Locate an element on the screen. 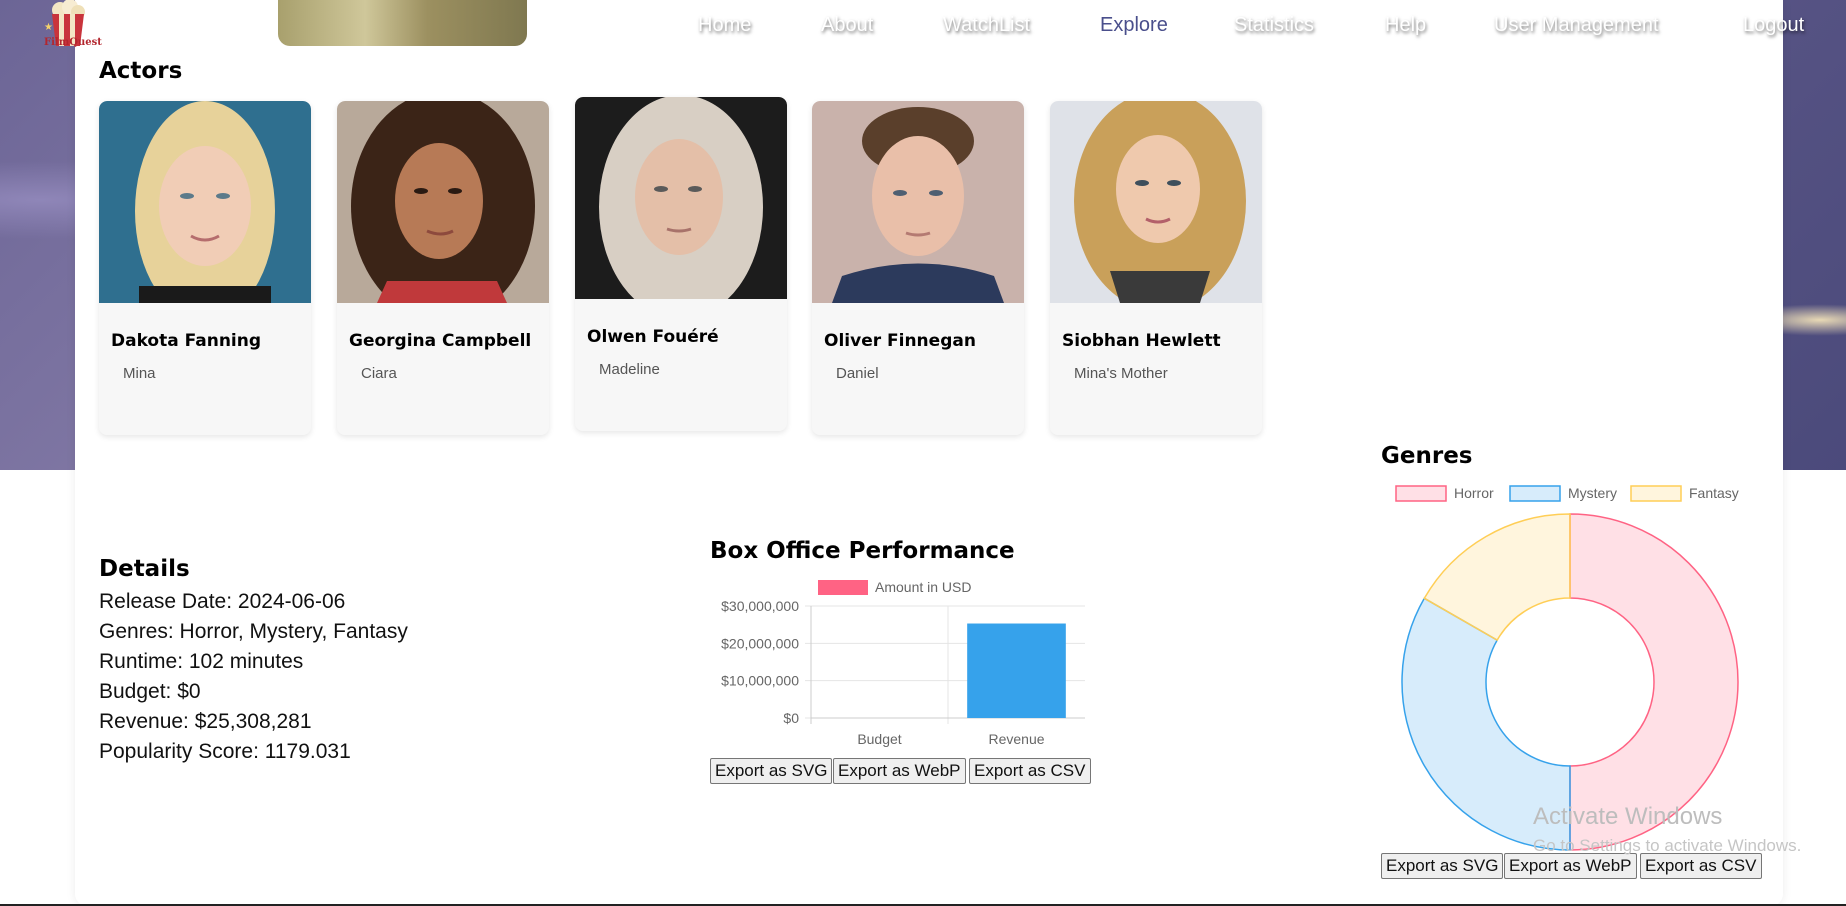 Image resolution: width=1846 pixels, height=906 pixels. actor-name: Siobhan Hewlett is located at coordinates (1141, 341).